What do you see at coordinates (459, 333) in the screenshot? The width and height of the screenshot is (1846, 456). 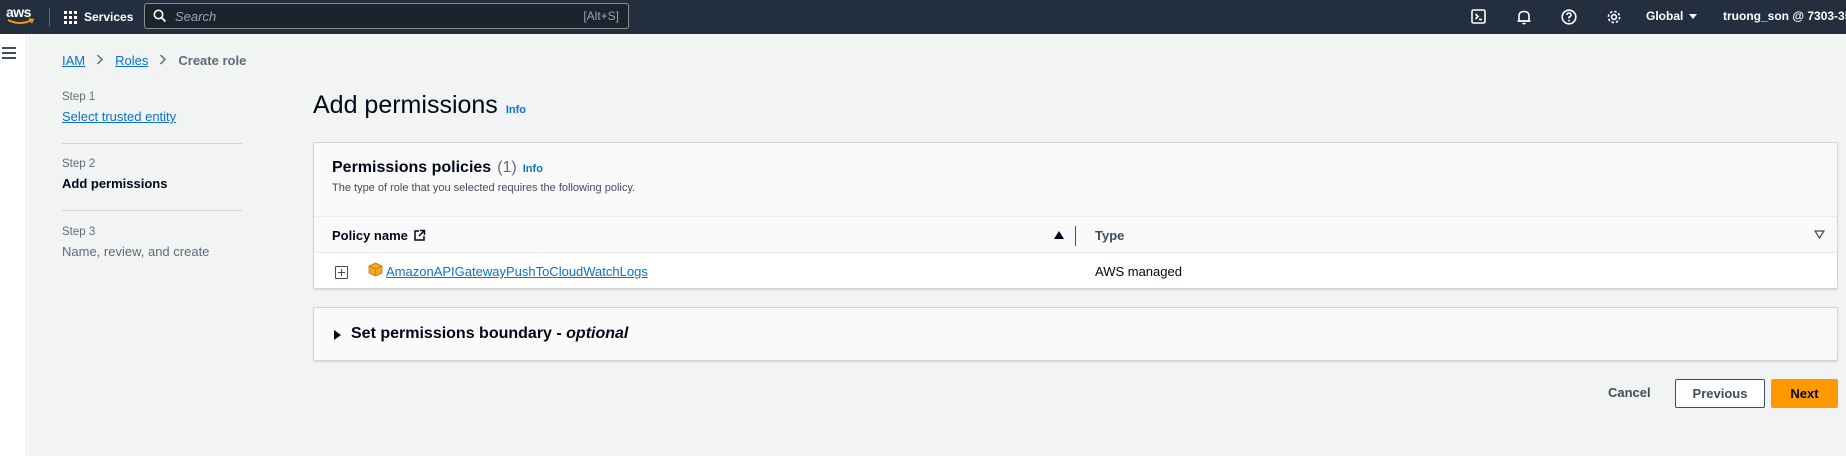 I see `boundary-title-text: Set permissions boundary -` at bounding box center [459, 333].